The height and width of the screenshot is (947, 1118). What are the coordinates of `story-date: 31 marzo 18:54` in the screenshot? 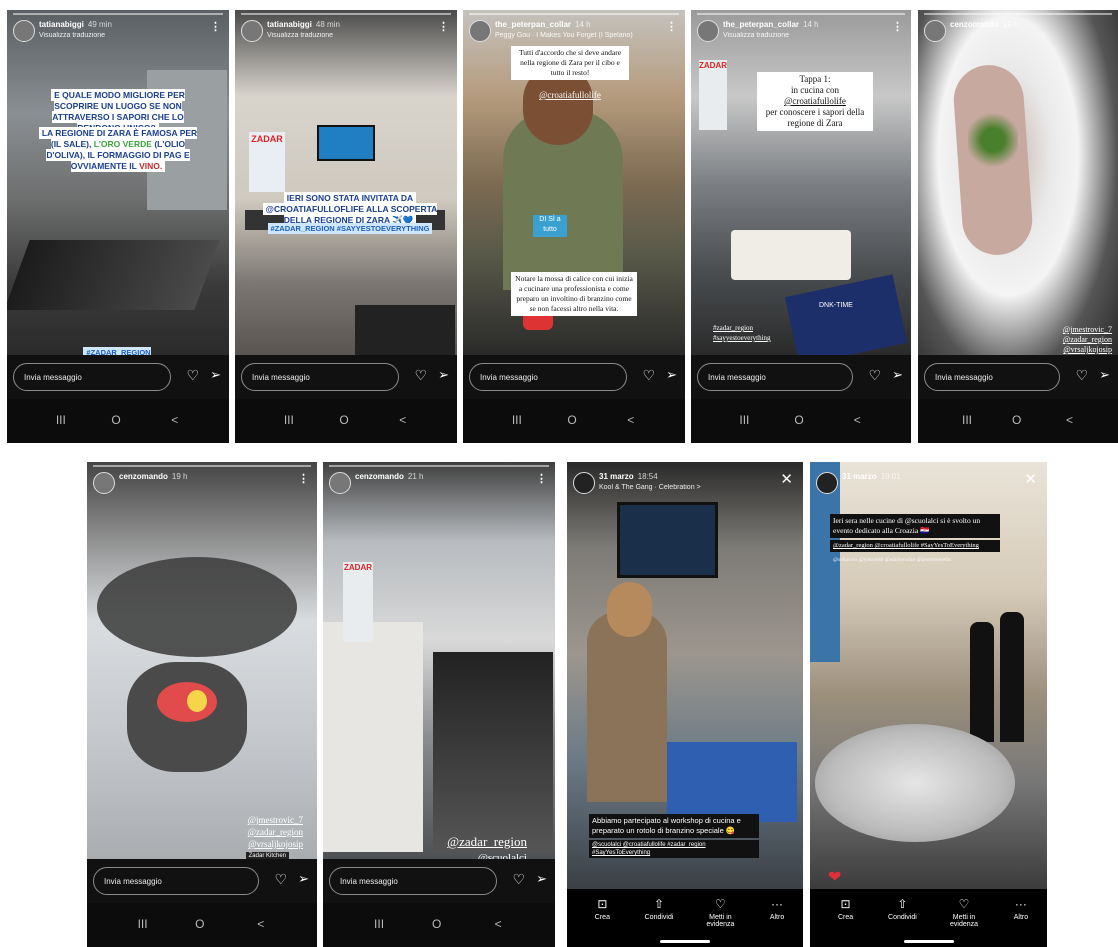 It's located at (628, 476).